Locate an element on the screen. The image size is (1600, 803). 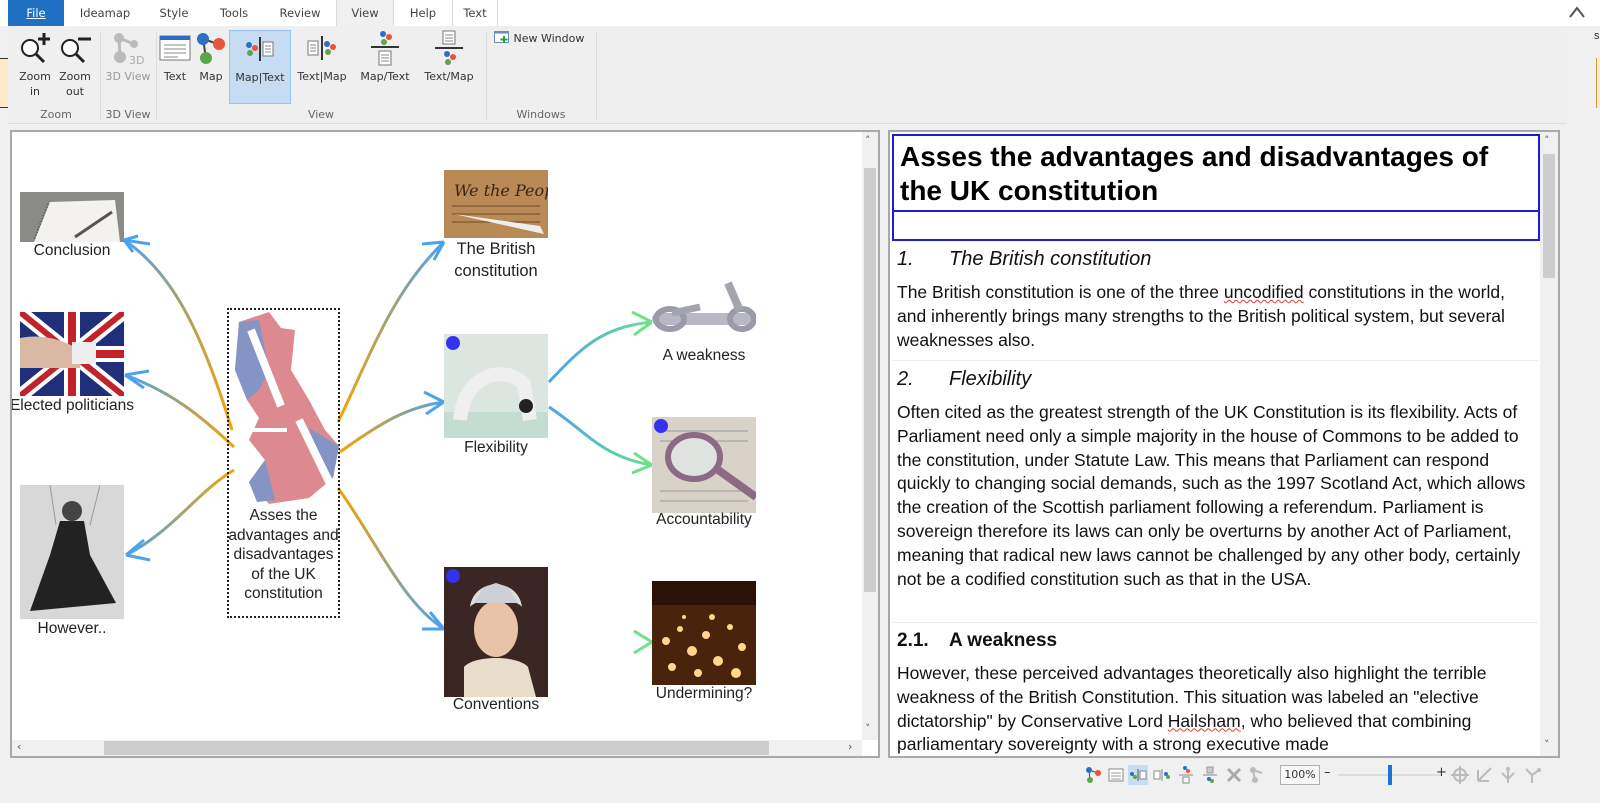
map-over-text-icon is located at coordinates (1186, 775).